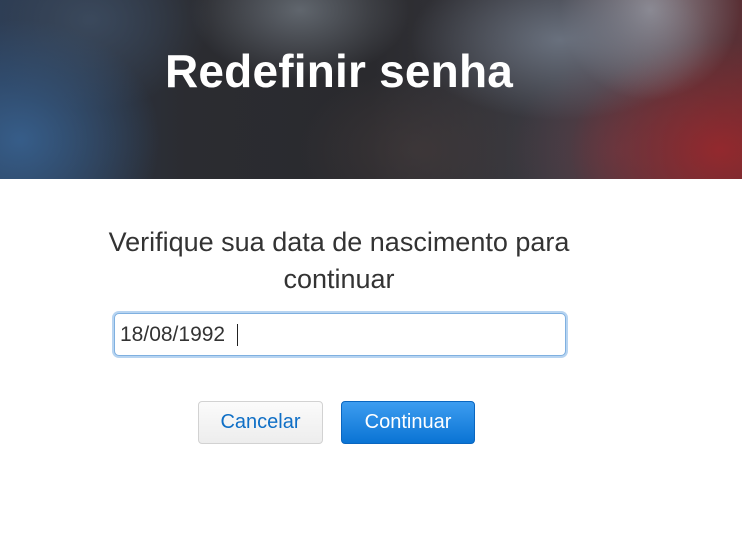 This screenshot has width=742, height=555. What do you see at coordinates (408, 422) in the screenshot?
I see `continue-button: Continuar` at bounding box center [408, 422].